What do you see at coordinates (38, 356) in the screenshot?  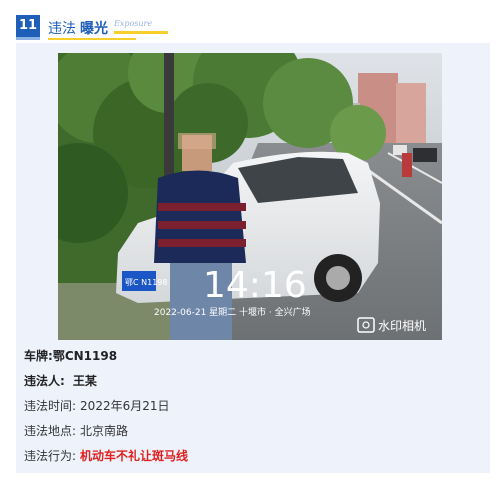 I see `plate-label: 车牌:` at bounding box center [38, 356].